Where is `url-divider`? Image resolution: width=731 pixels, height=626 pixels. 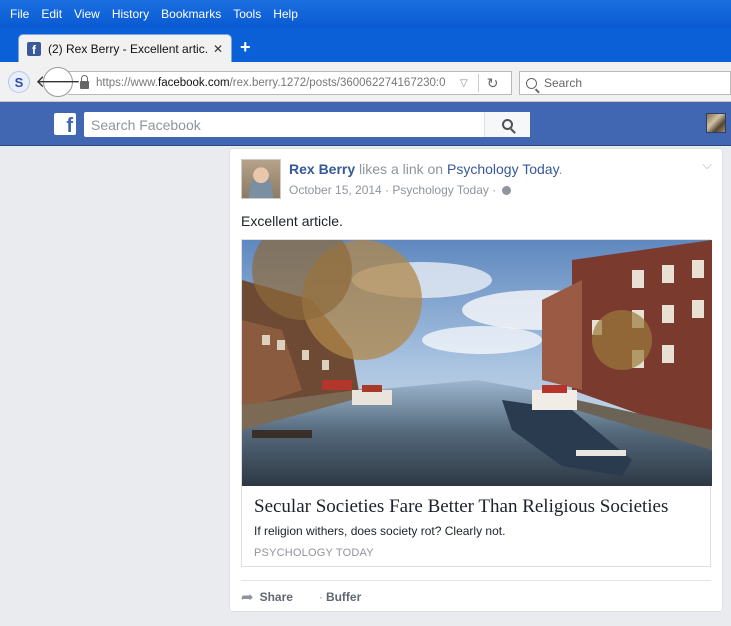
url-divider is located at coordinates (478, 83).